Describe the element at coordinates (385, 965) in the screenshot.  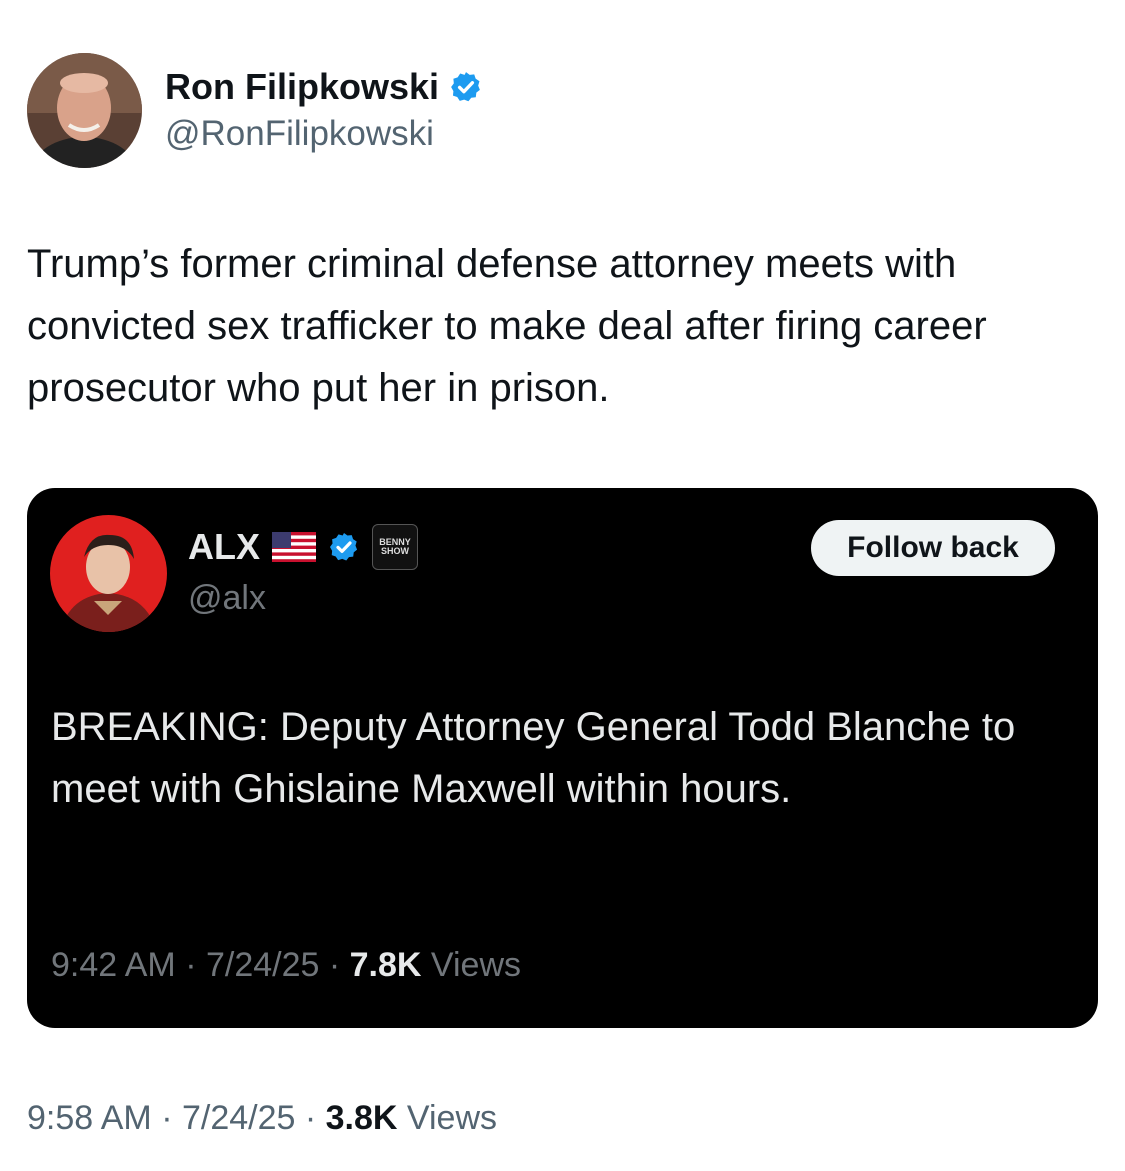
I see `quoted-views-count: 7.8K` at that location.